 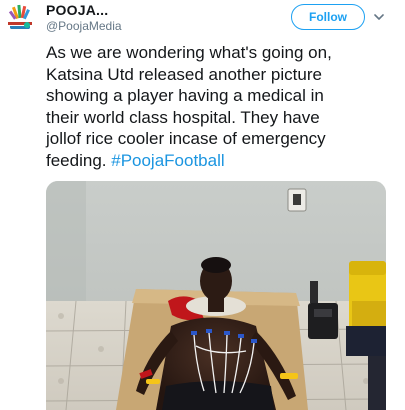 I want to click on tweet-text-line: As we are wondering what's going on,, so click(x=189, y=52).